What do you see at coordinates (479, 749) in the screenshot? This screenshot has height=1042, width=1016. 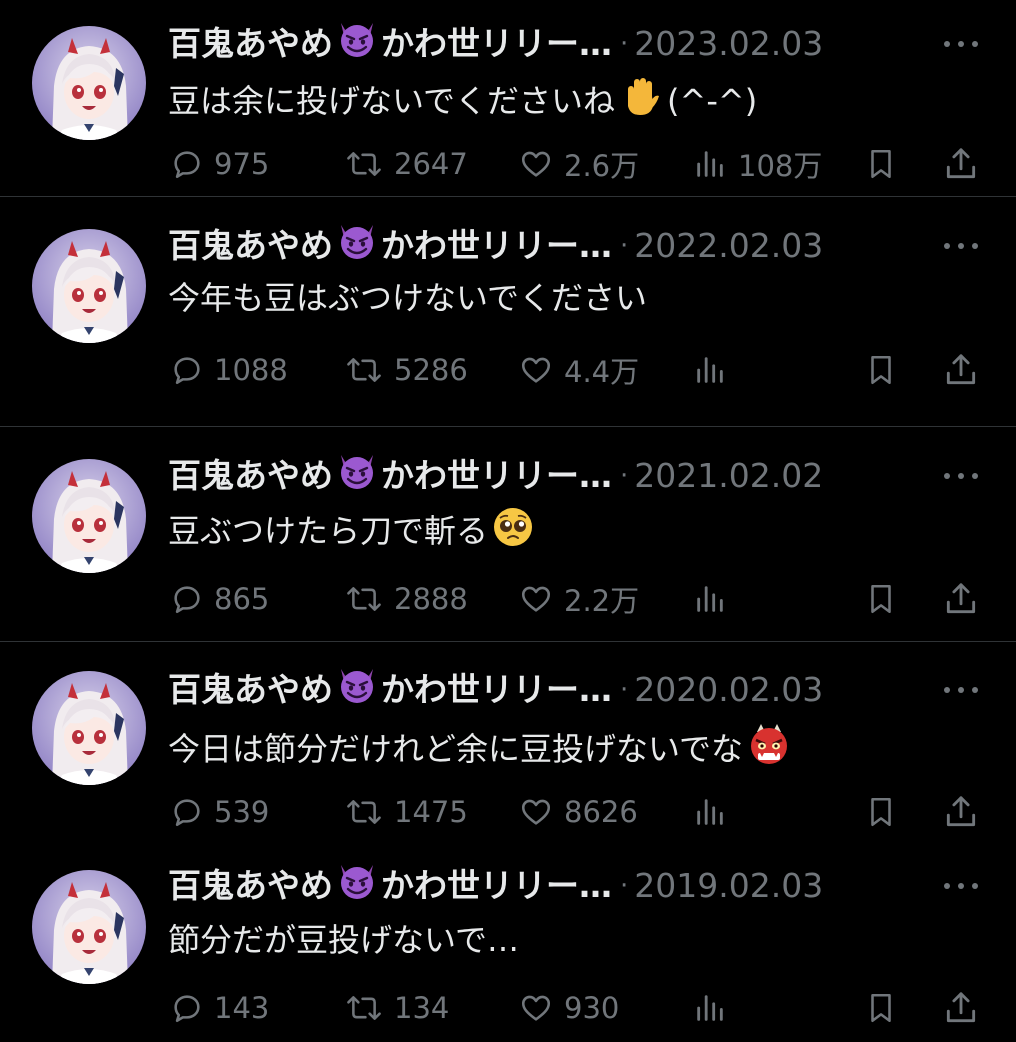 I see `tweet-text: 今日は節分だけれど余に豆投げないでな` at bounding box center [479, 749].